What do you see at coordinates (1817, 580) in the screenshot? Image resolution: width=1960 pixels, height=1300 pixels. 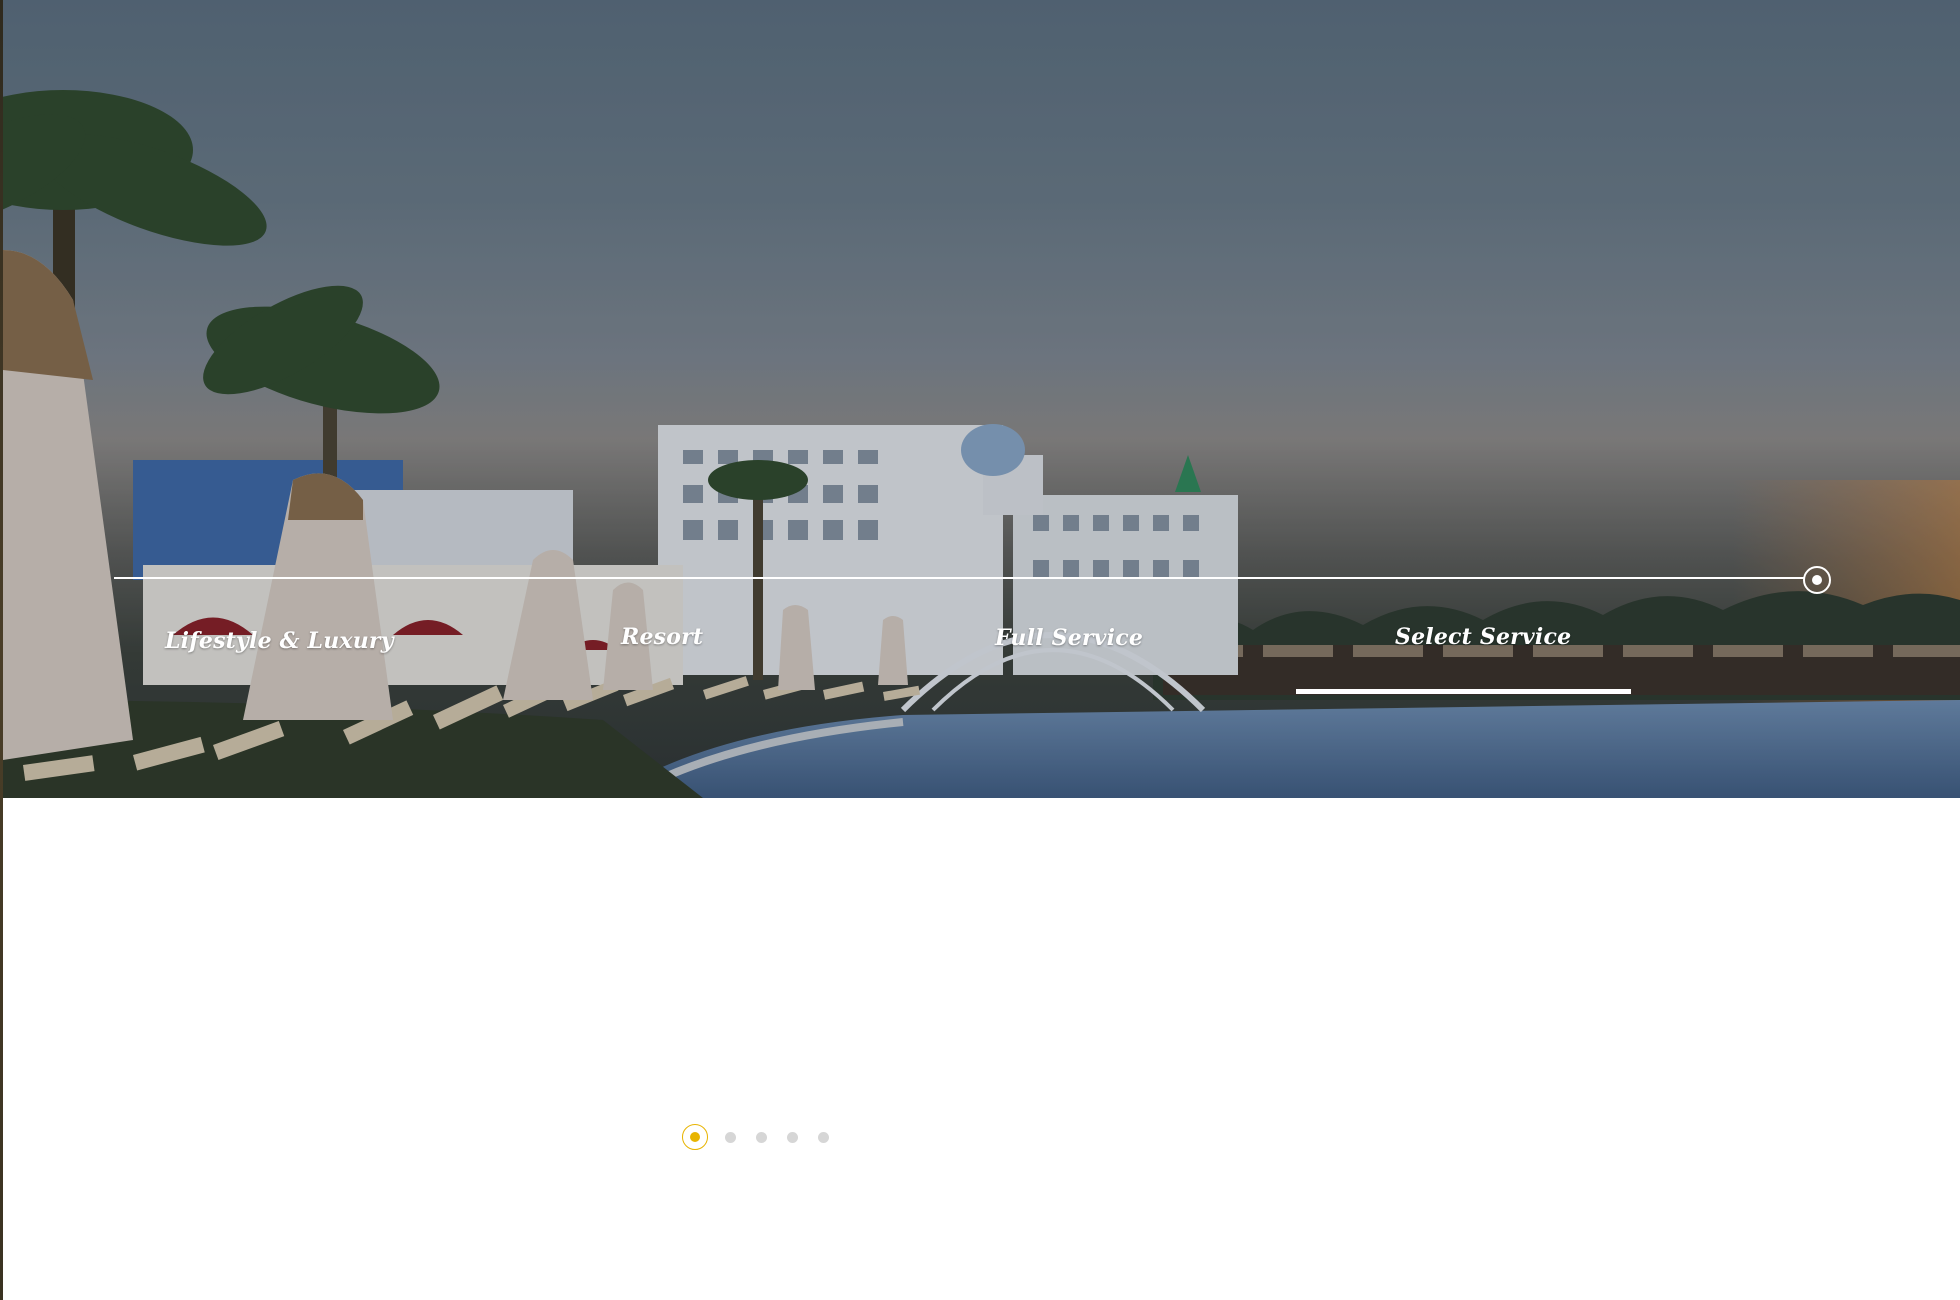 I see `timeline-end-marker` at bounding box center [1817, 580].